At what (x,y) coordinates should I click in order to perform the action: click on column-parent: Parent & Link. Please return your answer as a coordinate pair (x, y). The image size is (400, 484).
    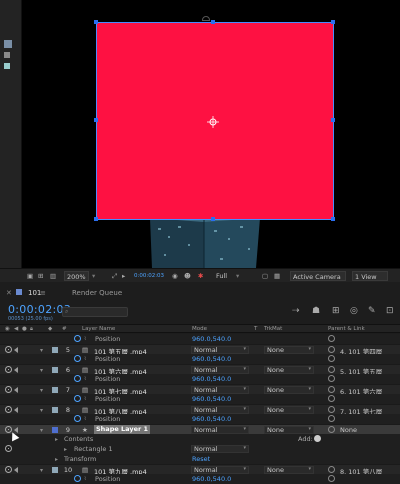
    Looking at the image, I should click on (346, 329).